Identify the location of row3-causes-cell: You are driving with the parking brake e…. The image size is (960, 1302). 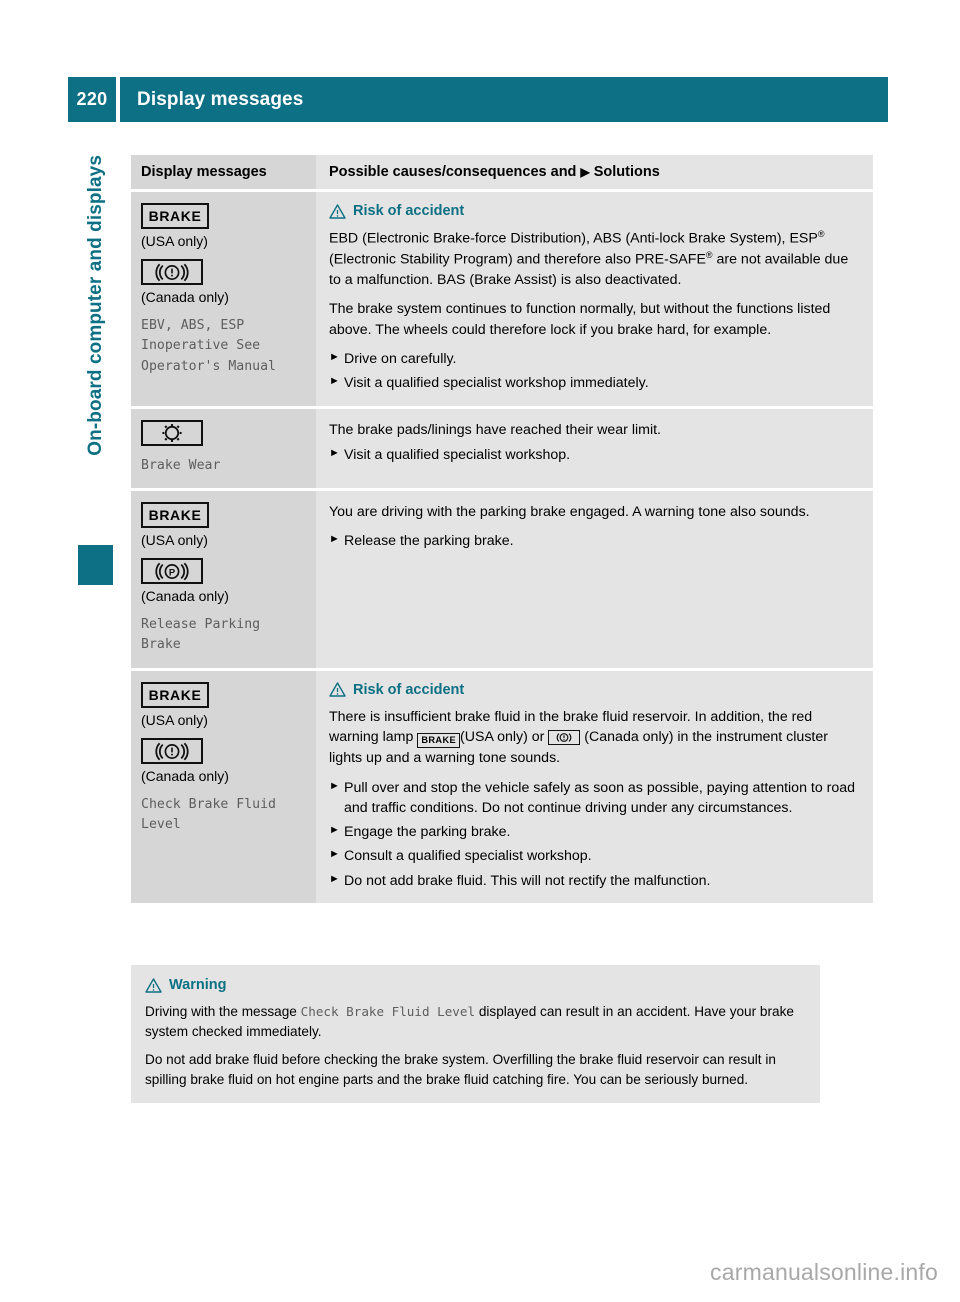
(594, 579).